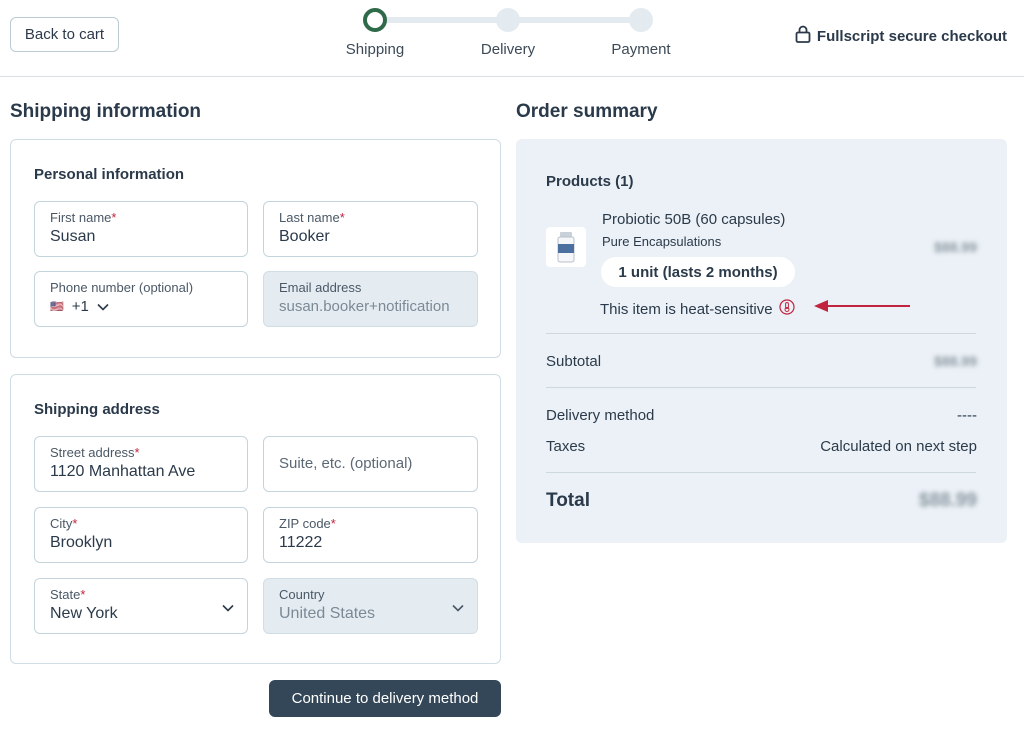 The image size is (1024, 742). I want to click on first-name-label: First name*, so click(83, 217).